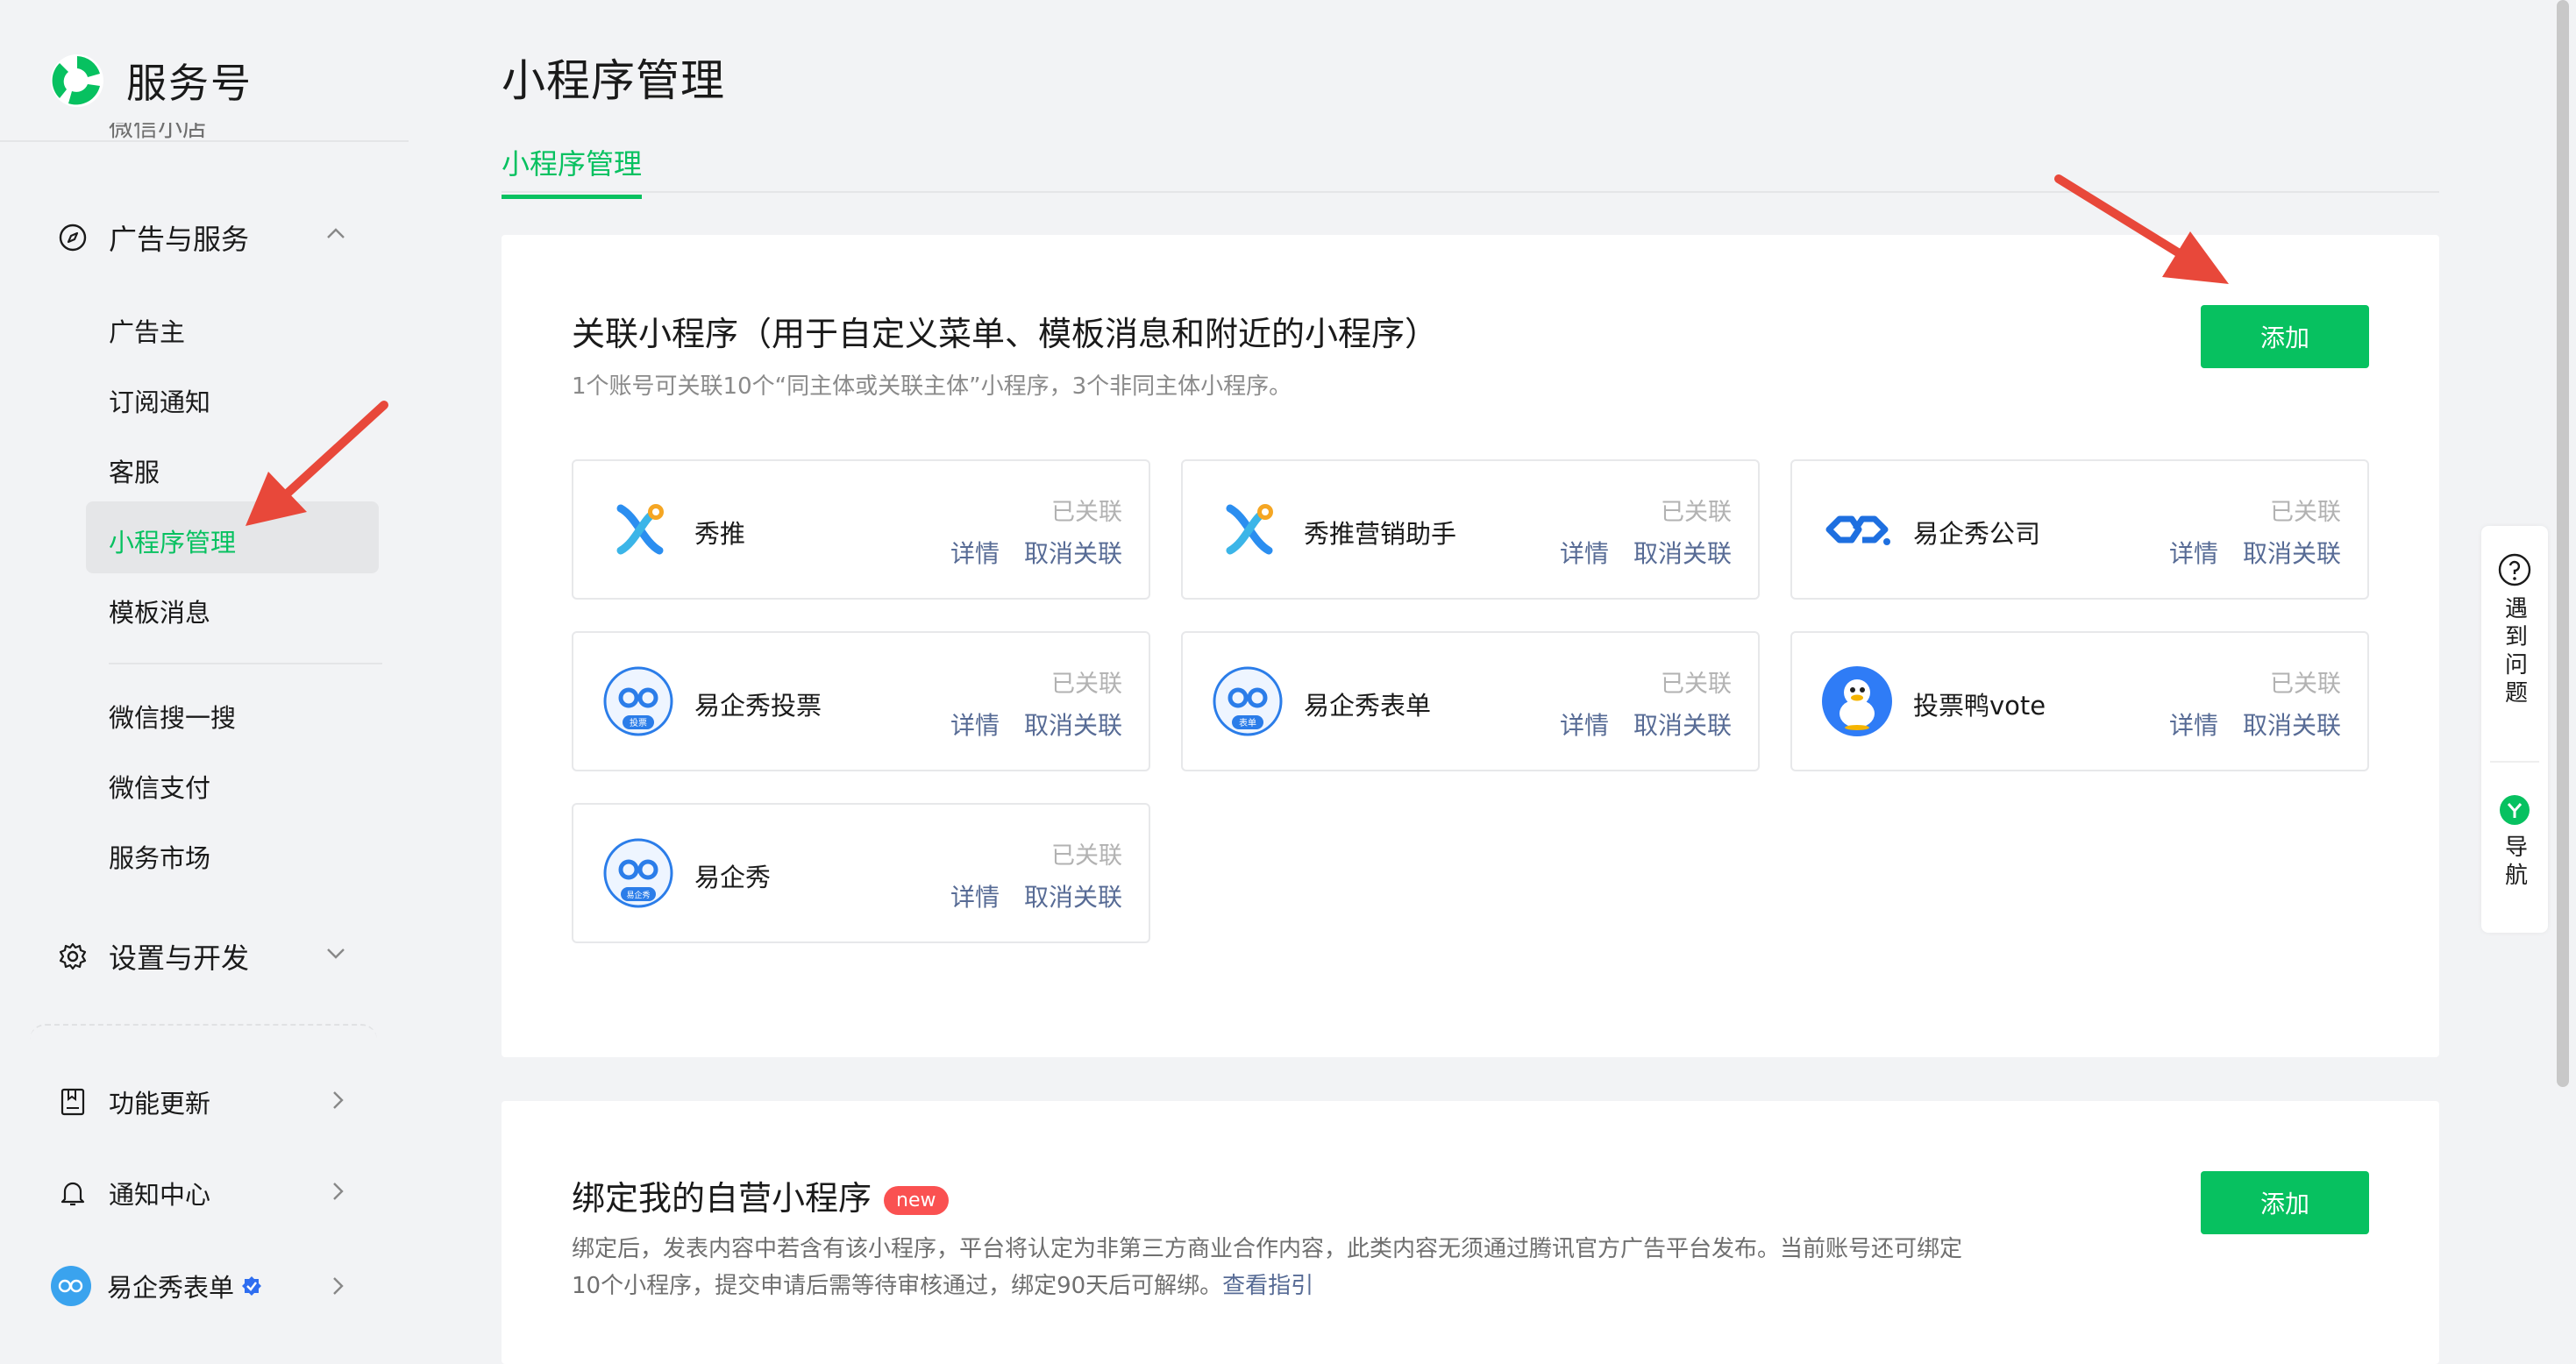  Describe the element at coordinates (1977, 534) in the screenshot. I see `miniprogram-name: 易企秀公司` at that location.